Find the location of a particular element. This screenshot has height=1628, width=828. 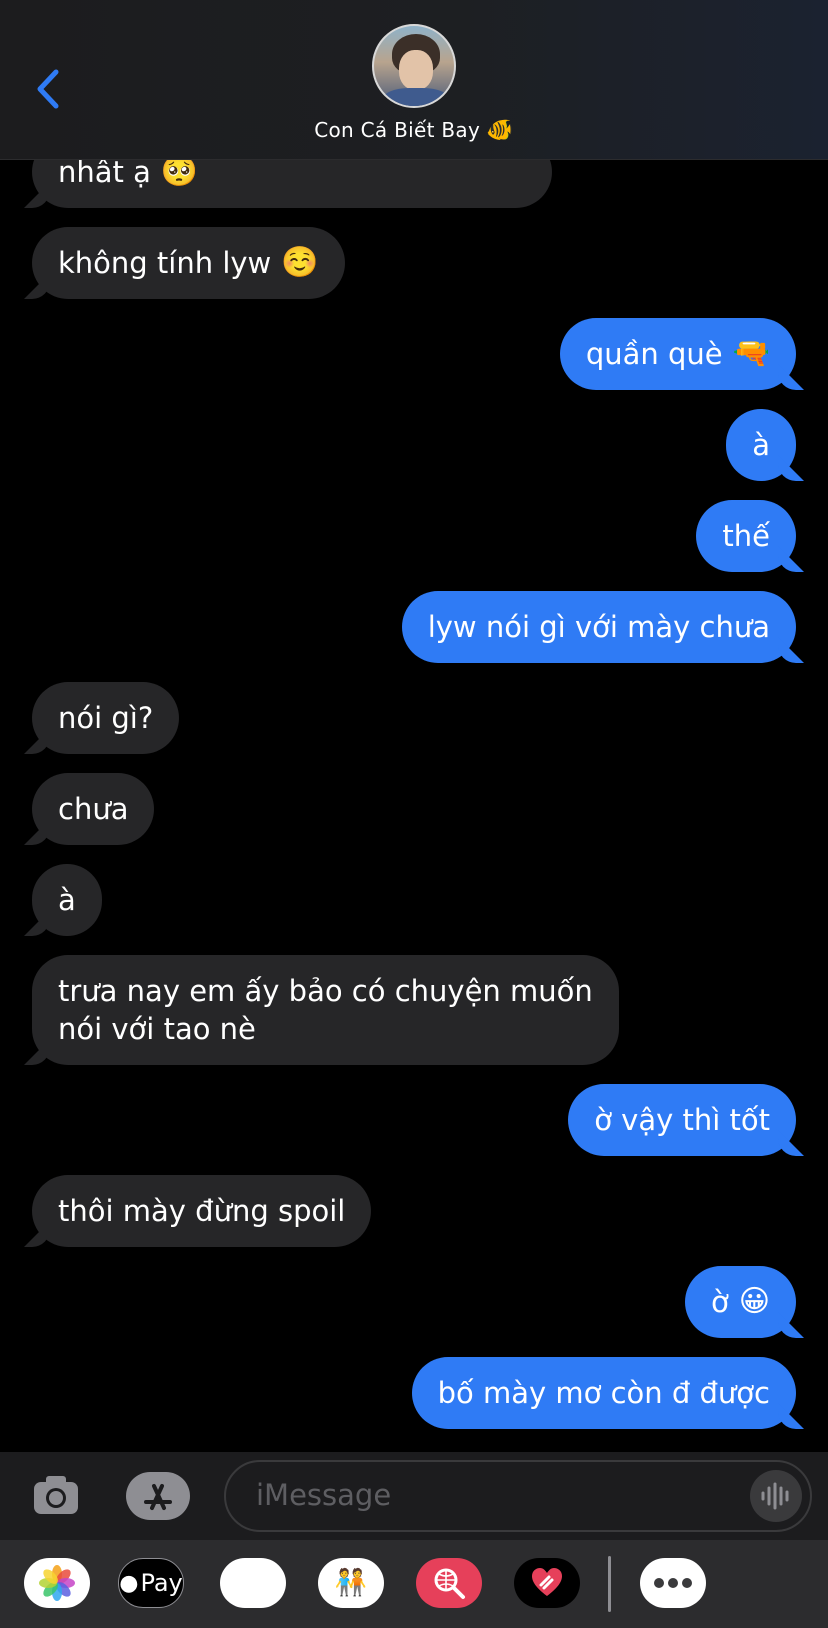

message-bubble-received: à is located at coordinates (67, 900).